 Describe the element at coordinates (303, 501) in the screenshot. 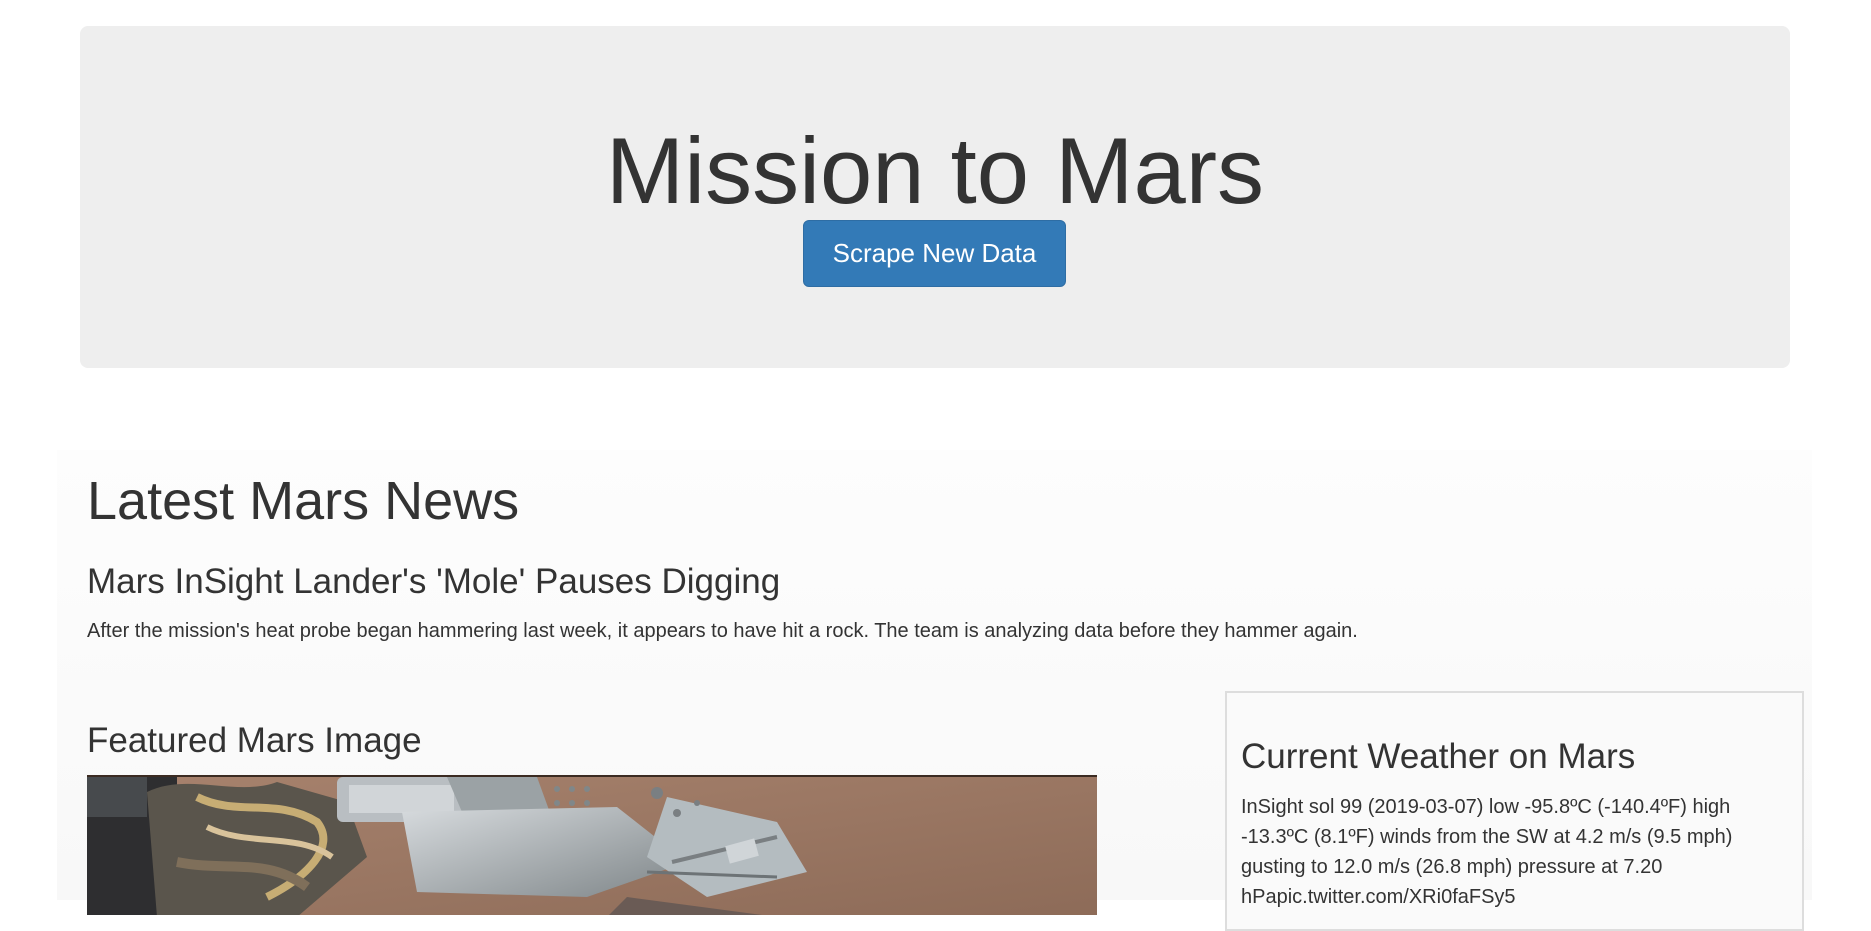

I see `latest-news-heading: Latest Mars News` at that location.